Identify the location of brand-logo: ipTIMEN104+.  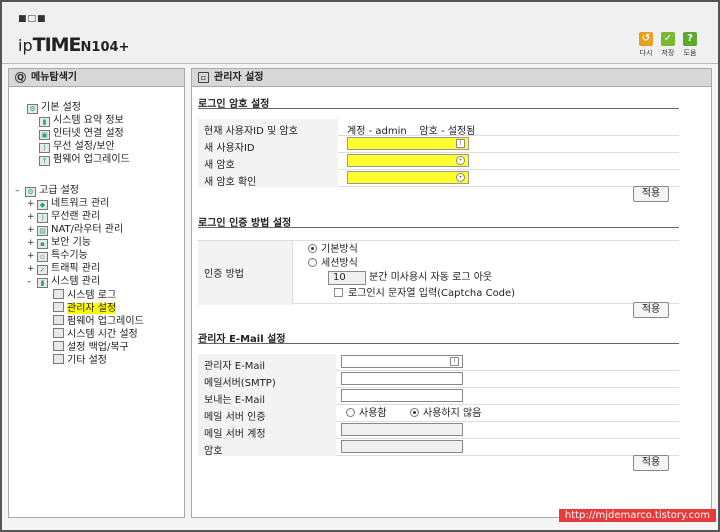
(73, 45).